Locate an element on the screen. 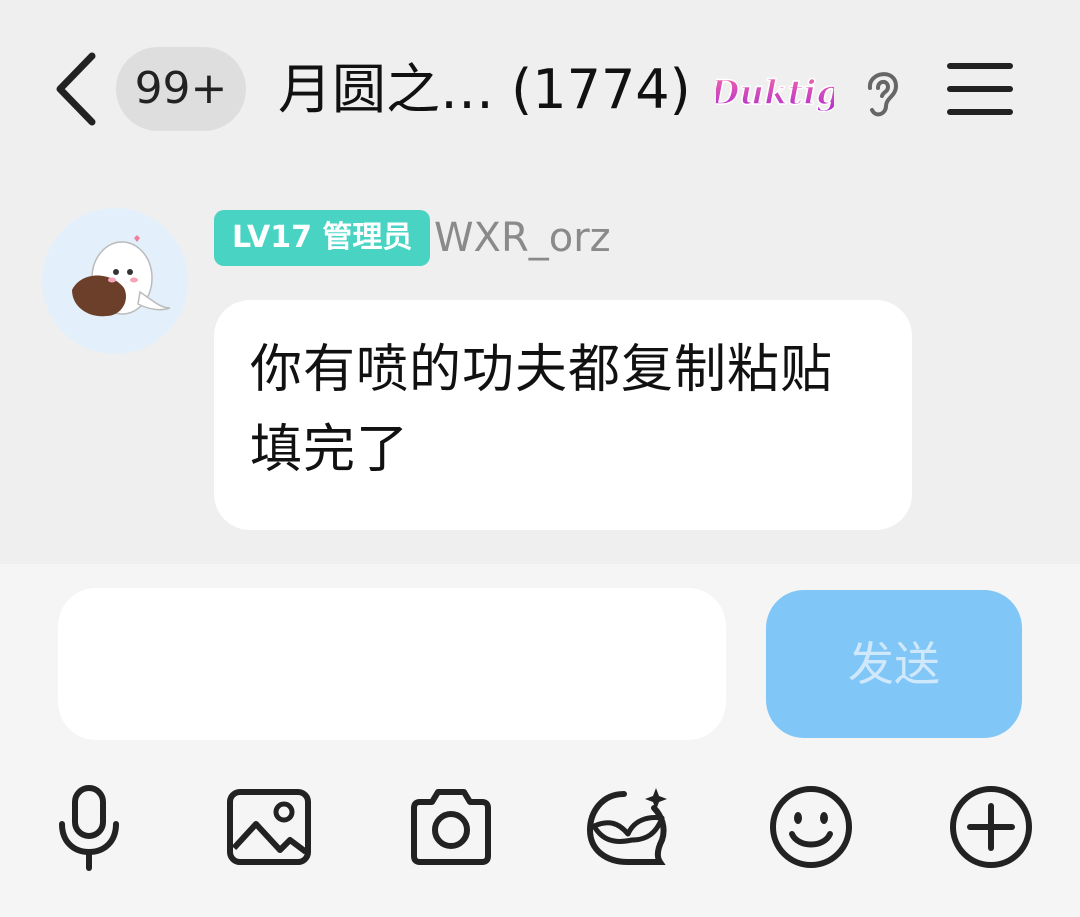 This screenshot has width=1080, height=917. unread-count-badge: 99+ is located at coordinates (181, 89).